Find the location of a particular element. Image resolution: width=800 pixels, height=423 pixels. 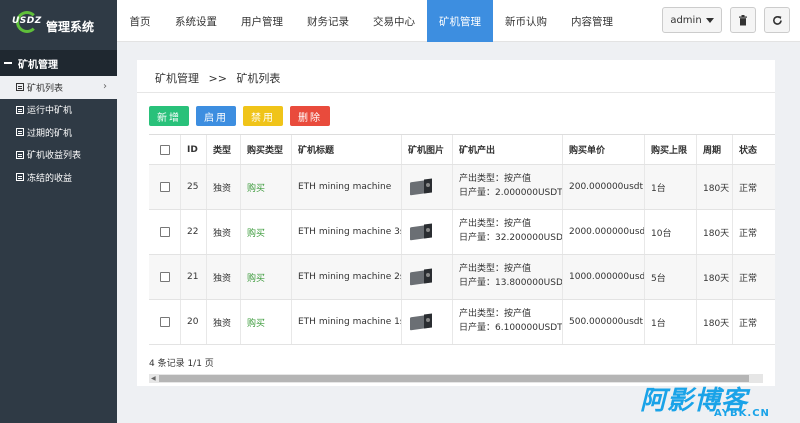

user-menu-button: admin is located at coordinates (692, 20).